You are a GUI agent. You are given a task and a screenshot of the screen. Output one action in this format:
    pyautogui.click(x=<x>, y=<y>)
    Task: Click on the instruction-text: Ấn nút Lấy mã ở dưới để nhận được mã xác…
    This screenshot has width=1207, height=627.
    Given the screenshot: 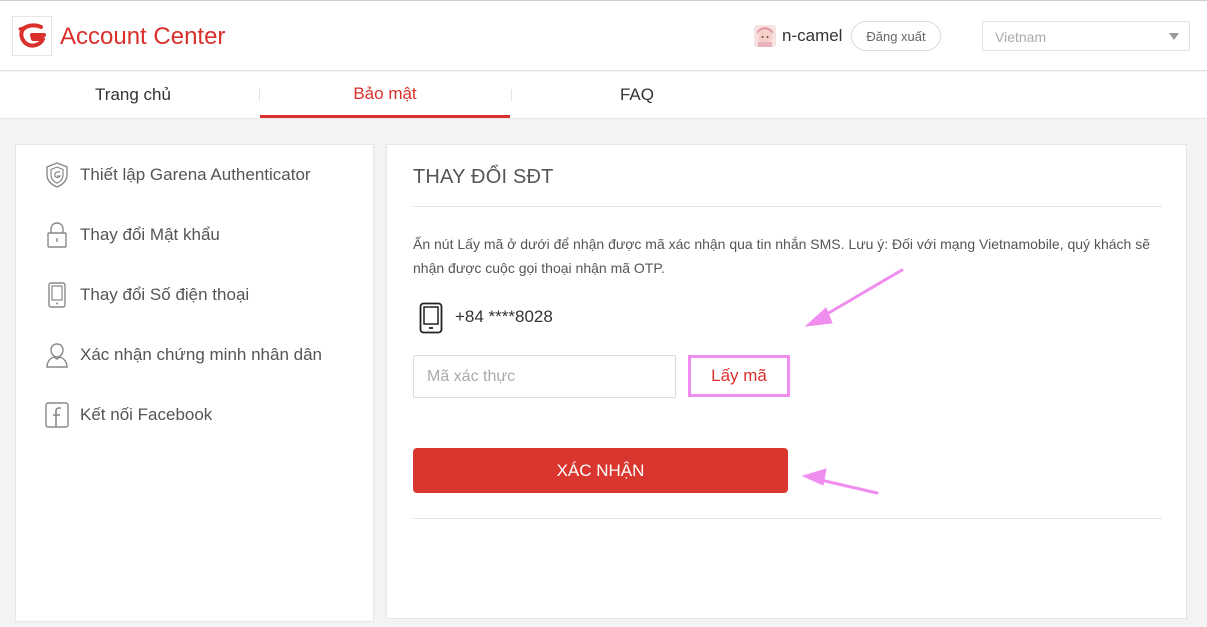 What is the action you would take?
    pyautogui.click(x=781, y=256)
    